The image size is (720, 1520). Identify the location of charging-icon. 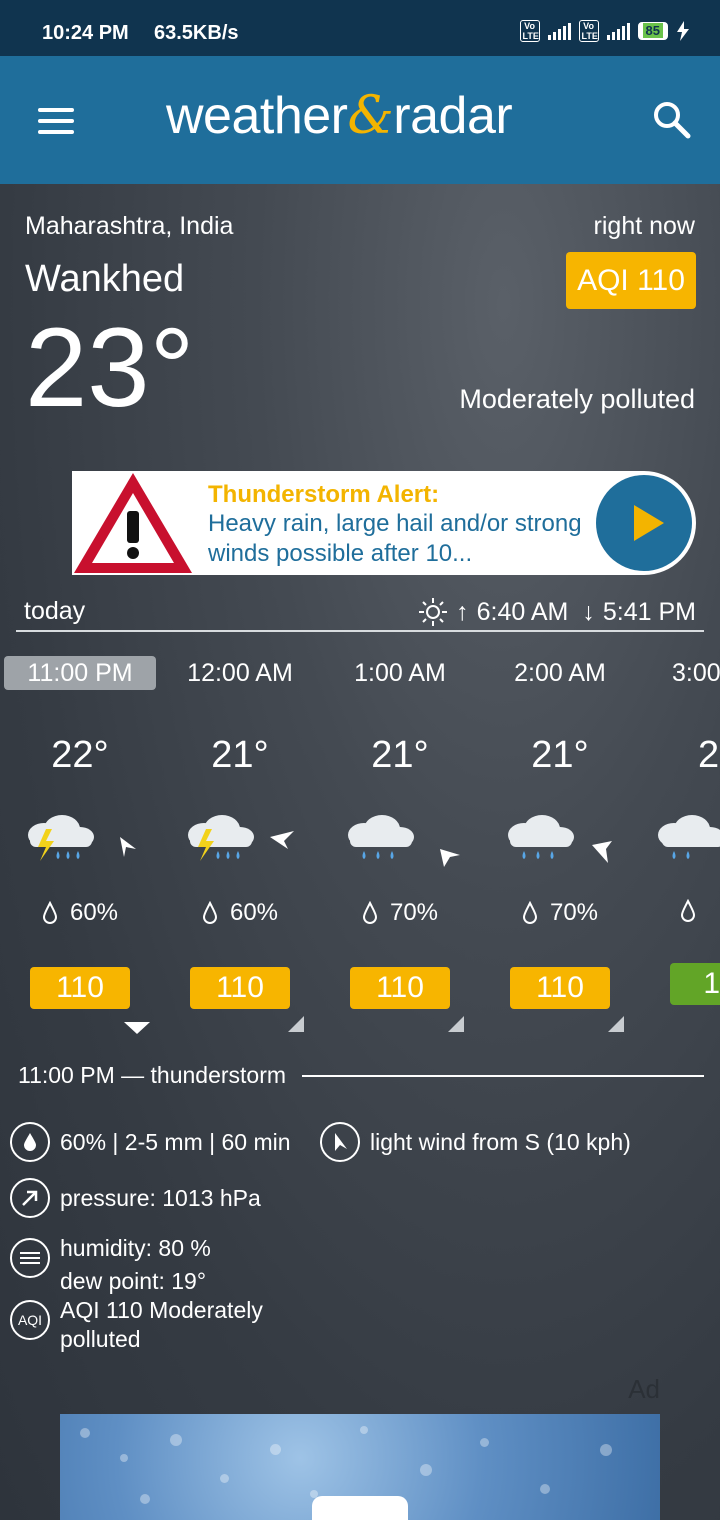
(683, 31).